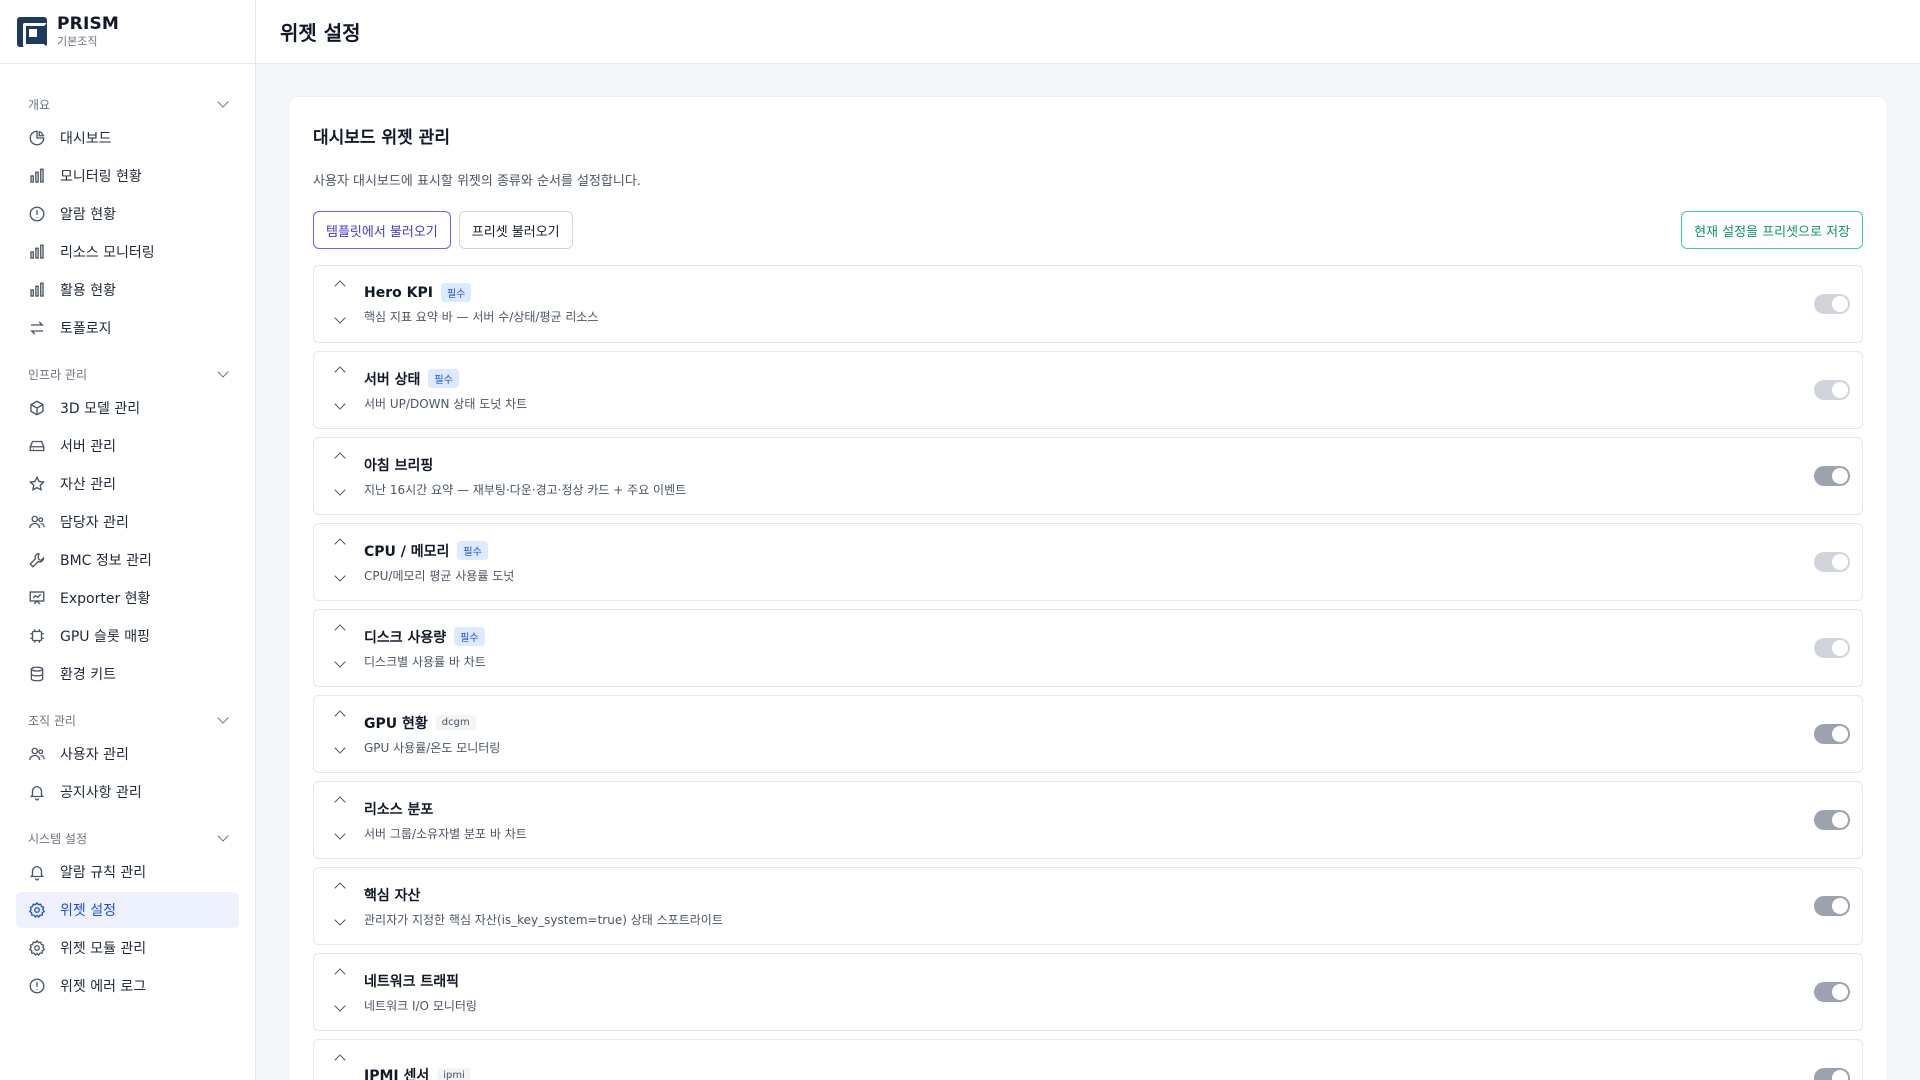 Image resolution: width=1920 pixels, height=1080 pixels. I want to click on widget-title: 네트워크 트래픽, so click(412, 981).